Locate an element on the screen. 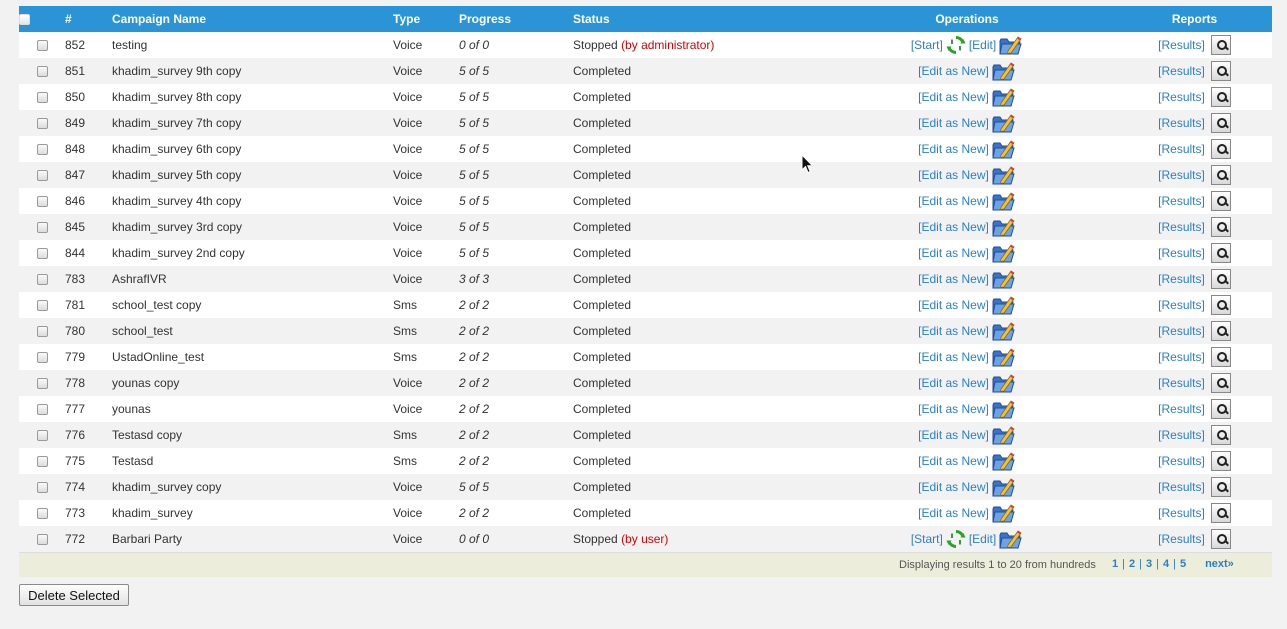 This screenshot has height=629, width=1287. header-type: Type is located at coordinates (426, 19).